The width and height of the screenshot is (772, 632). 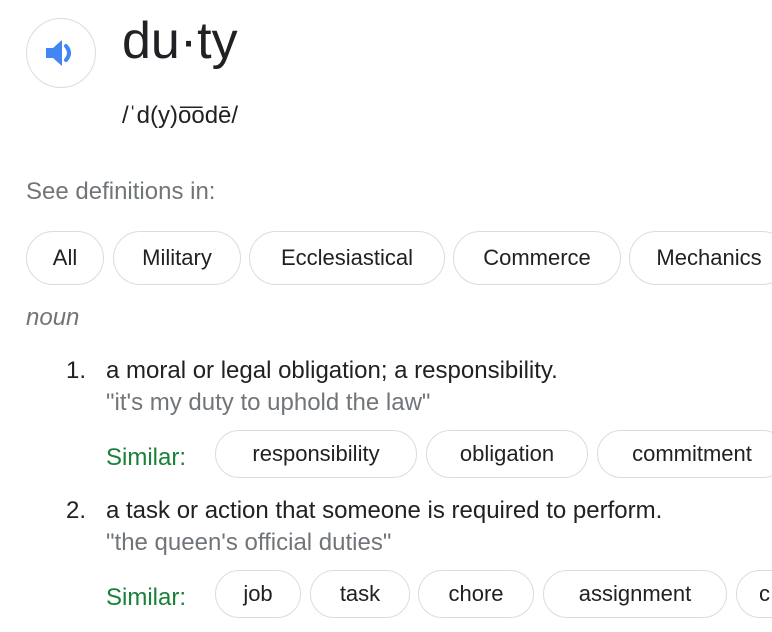 What do you see at coordinates (635, 594) in the screenshot?
I see `synonym-chip-assignment: assignment` at bounding box center [635, 594].